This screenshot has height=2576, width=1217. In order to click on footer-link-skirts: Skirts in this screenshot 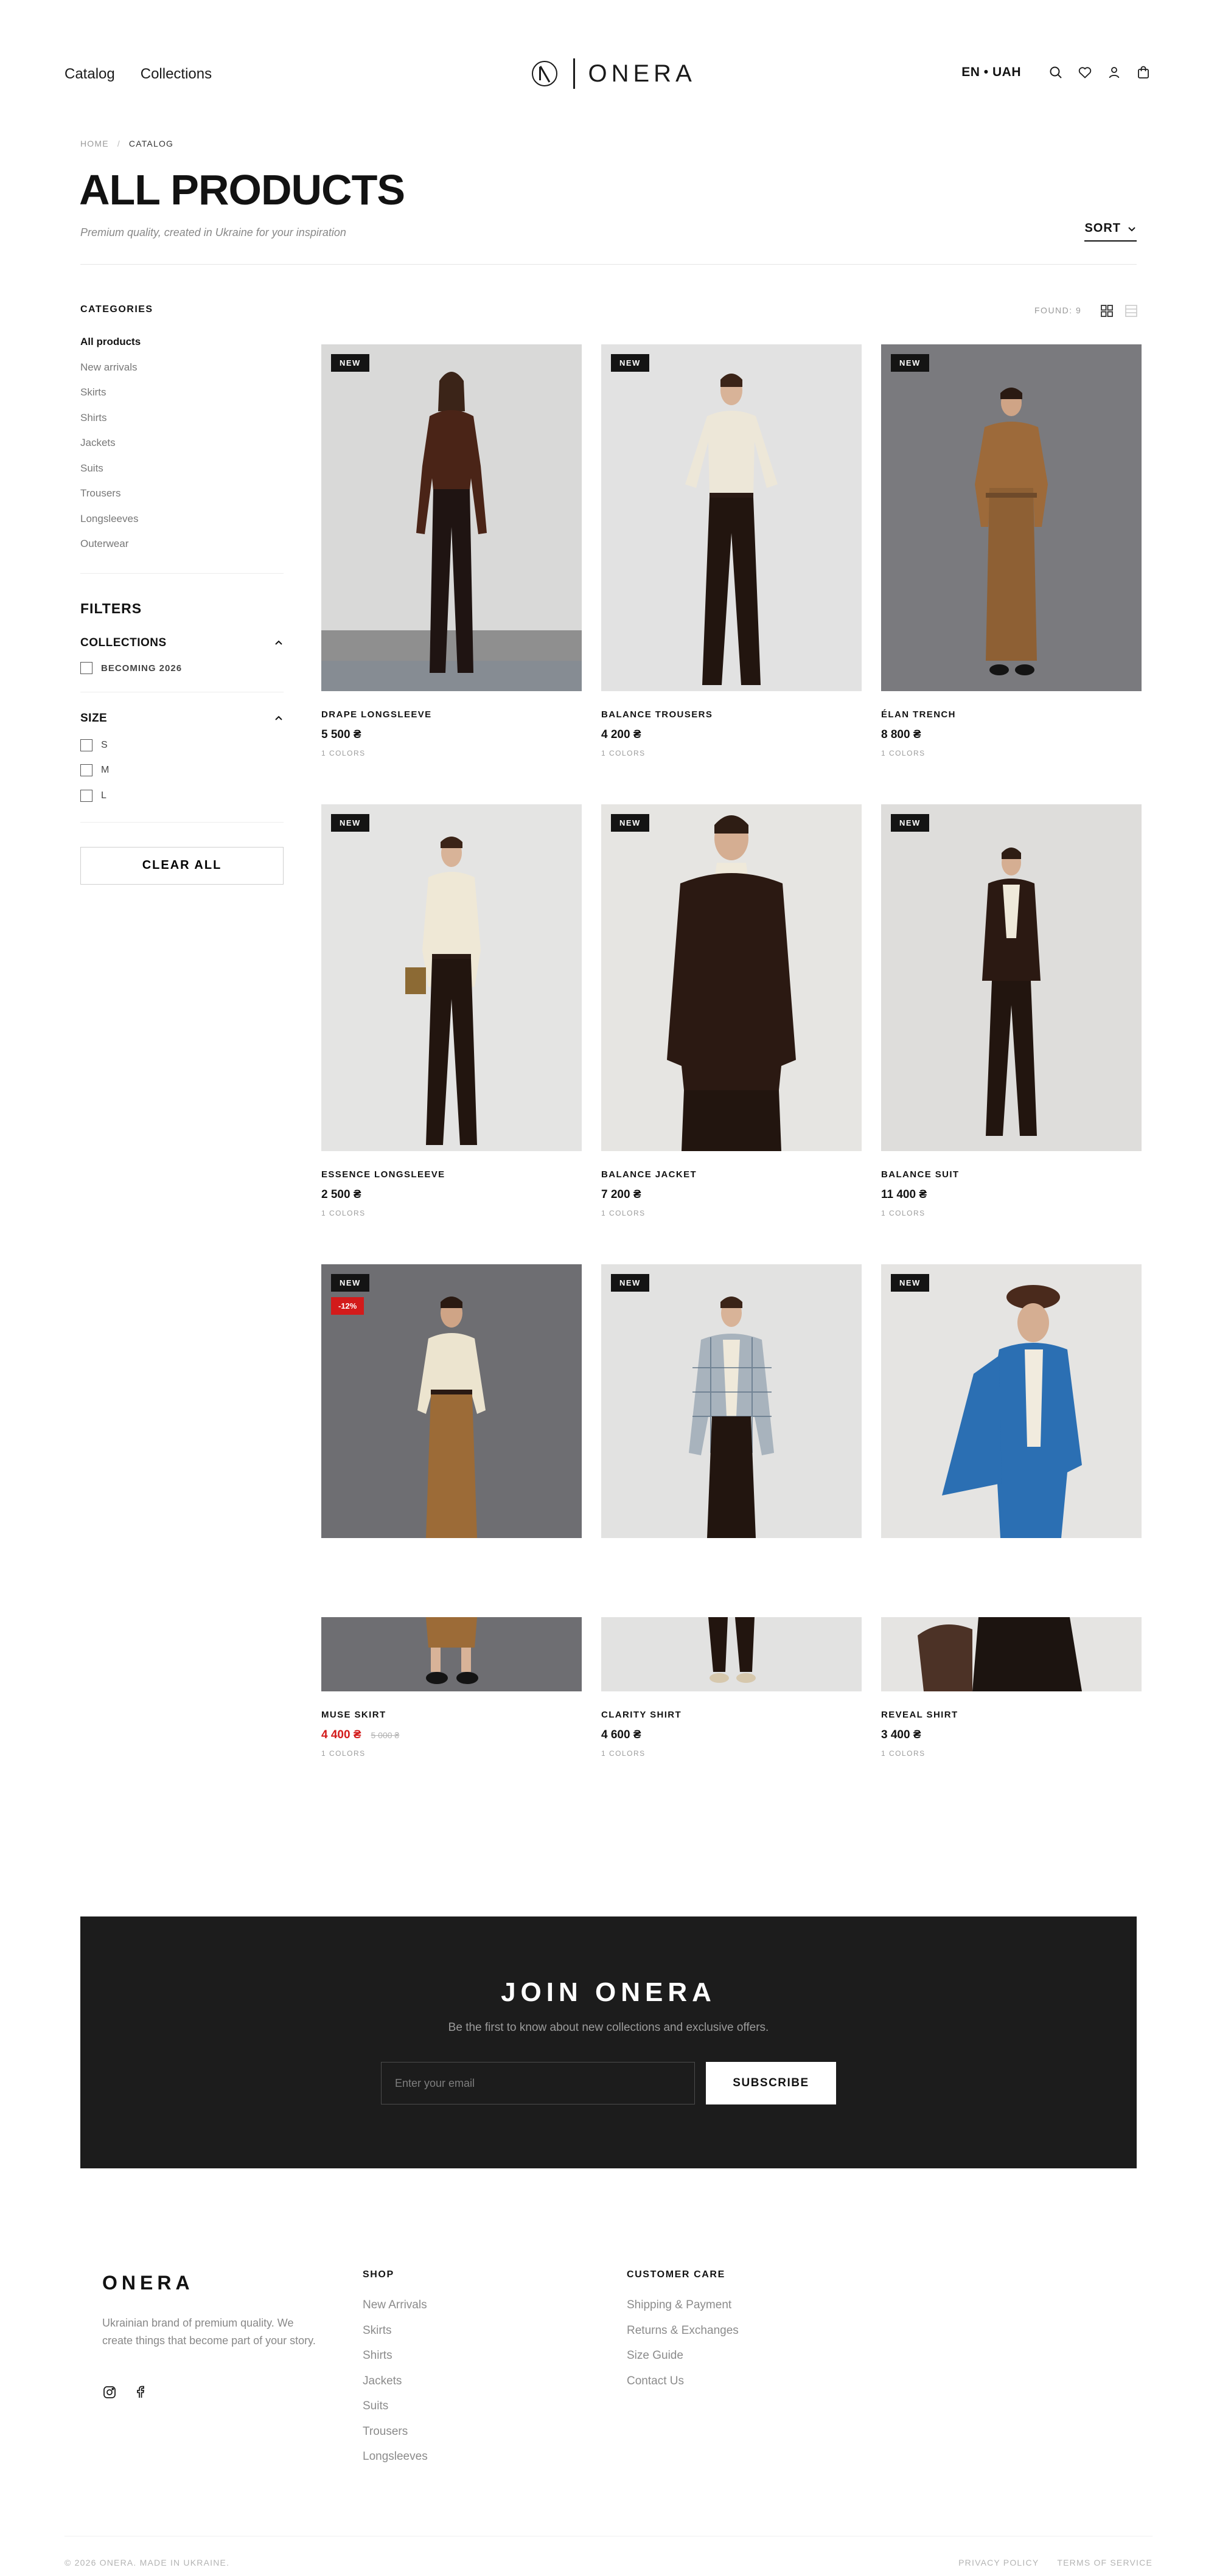, I will do `click(395, 2337)`.